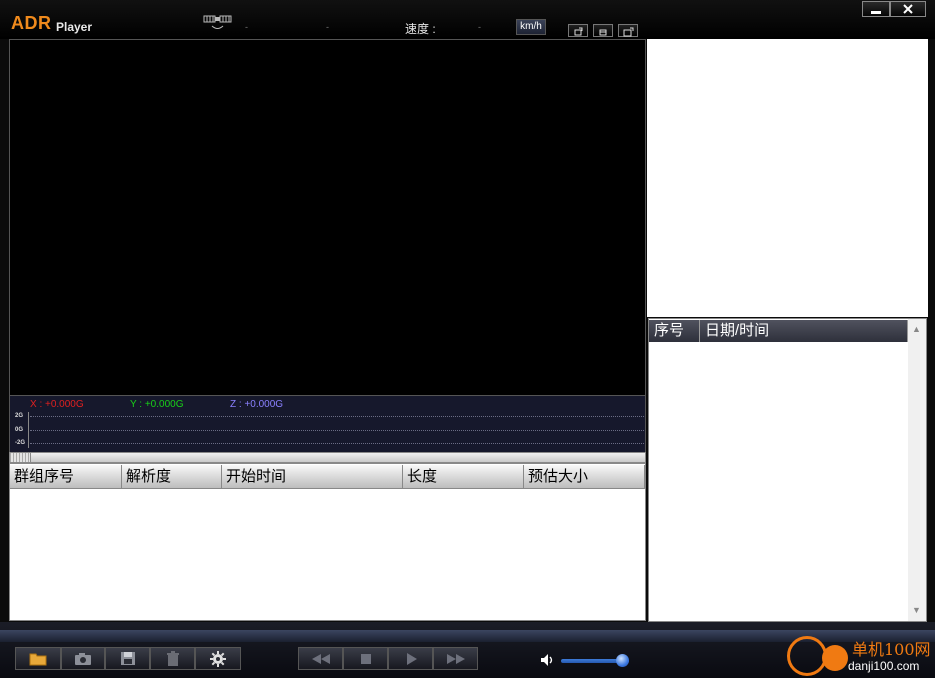 Image resolution: width=935 pixels, height=678 pixels. What do you see at coordinates (876, 9) in the screenshot?
I see `minimize-button` at bounding box center [876, 9].